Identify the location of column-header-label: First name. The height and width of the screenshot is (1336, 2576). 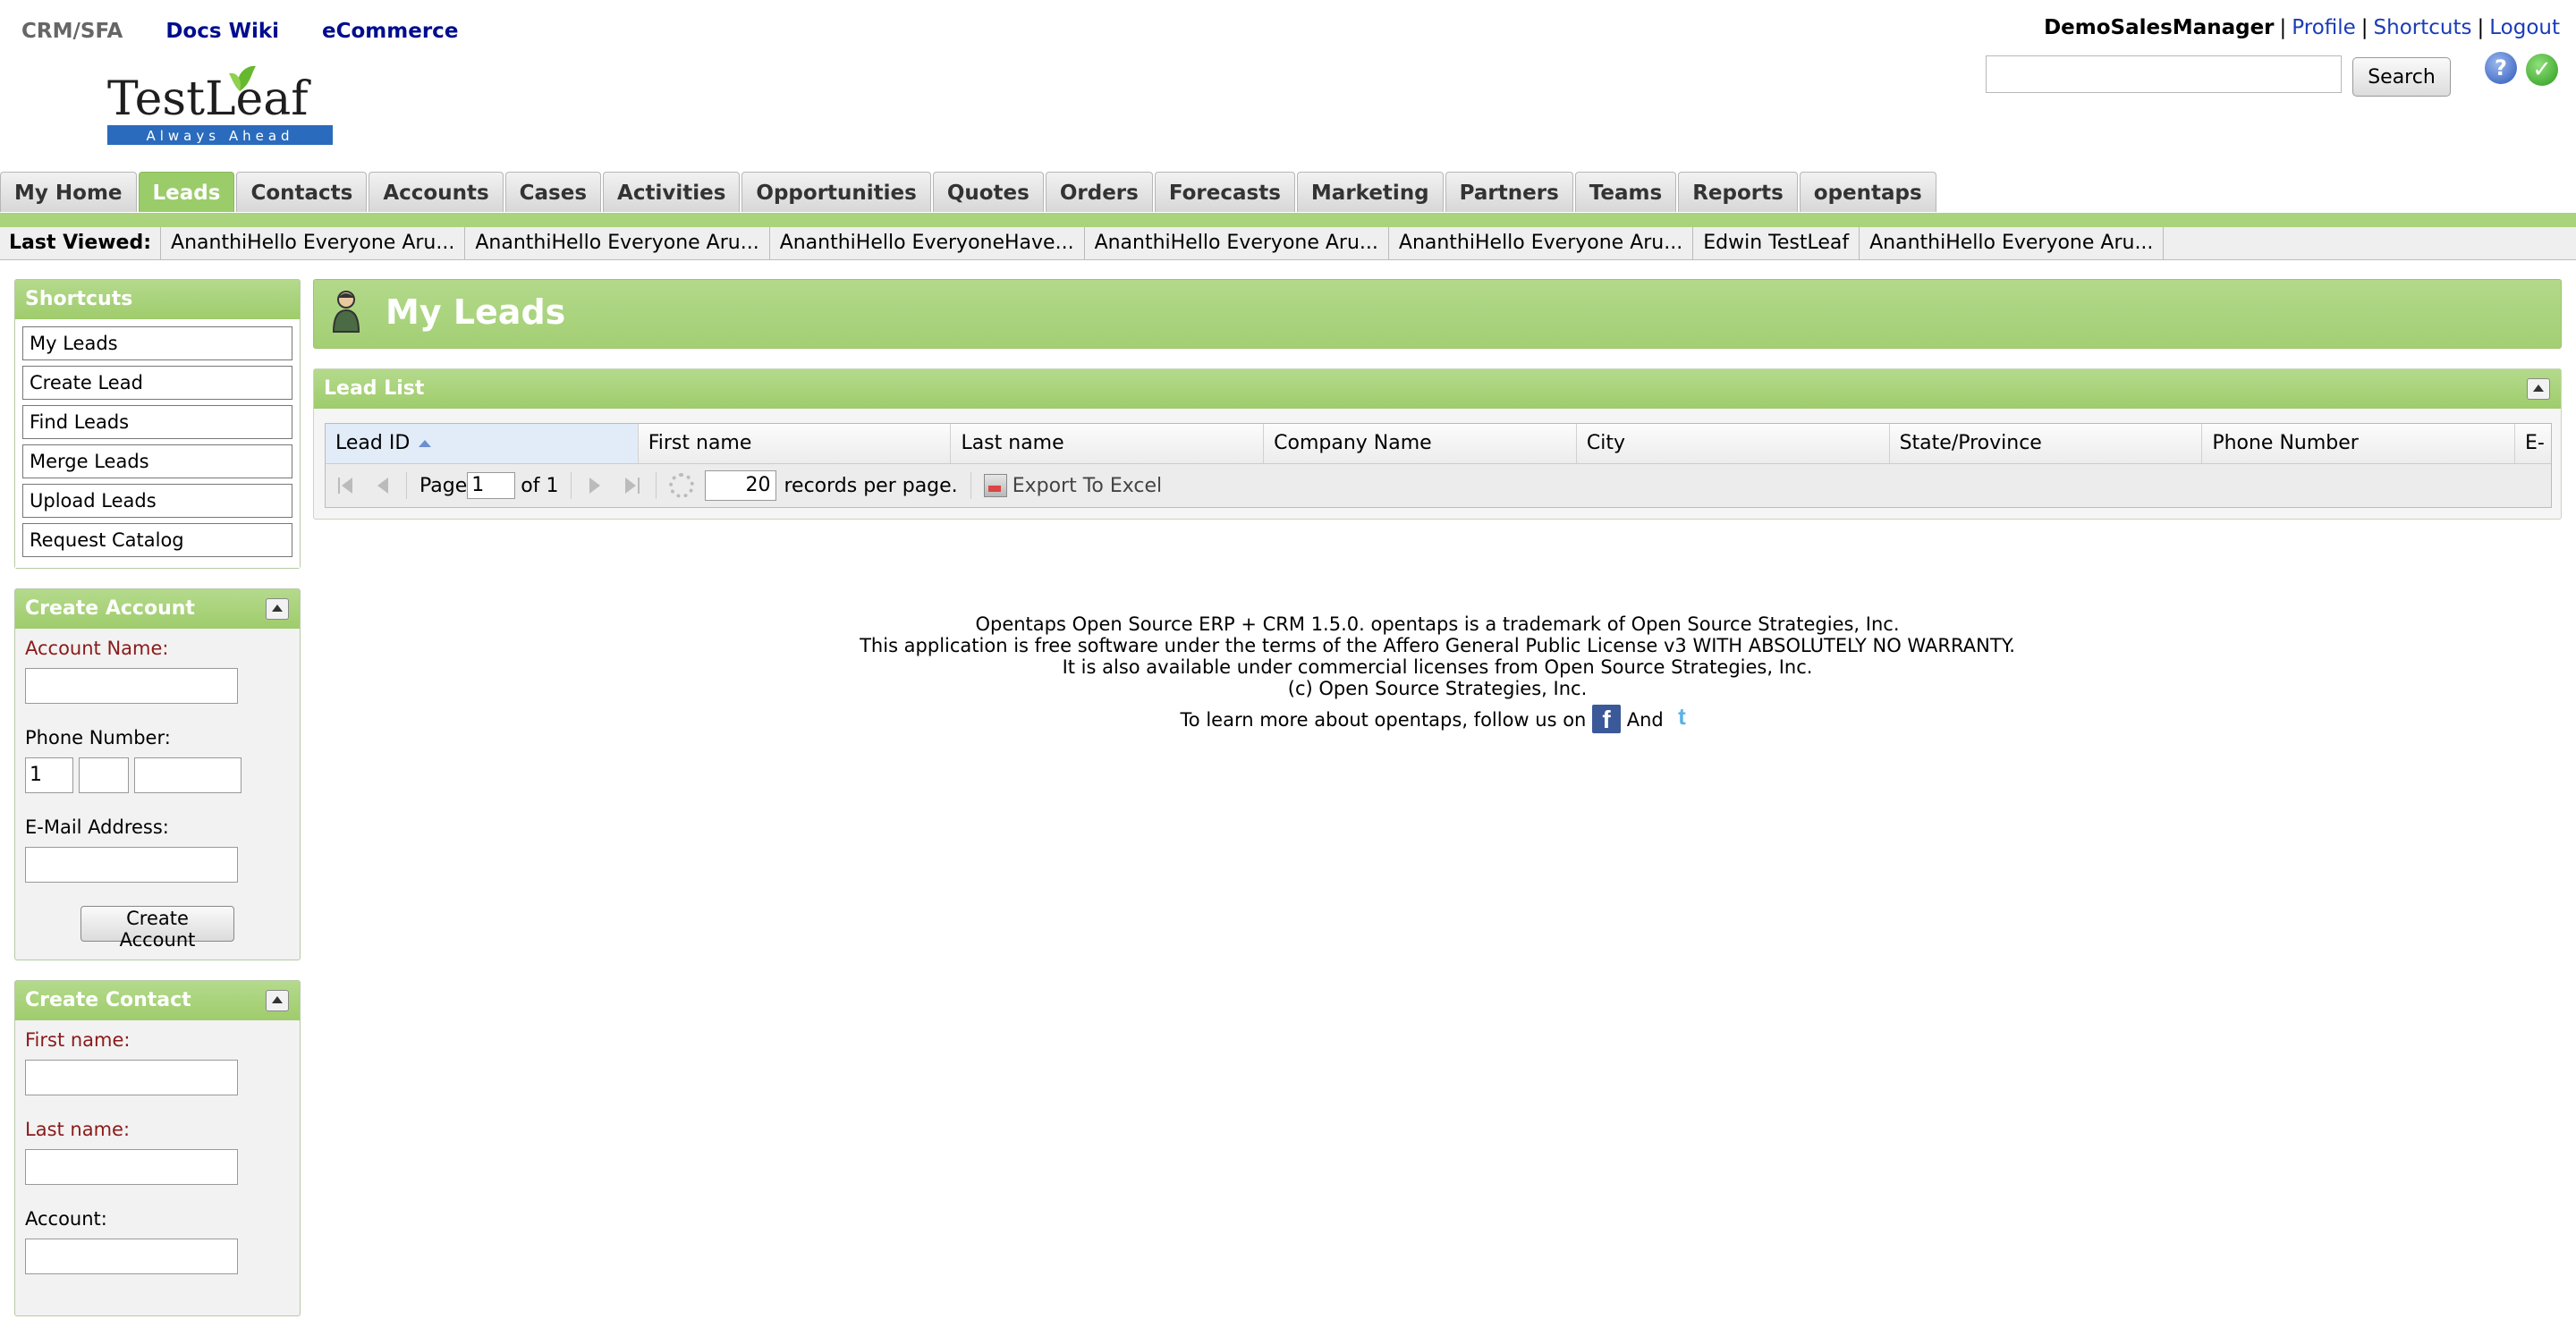
(700, 443).